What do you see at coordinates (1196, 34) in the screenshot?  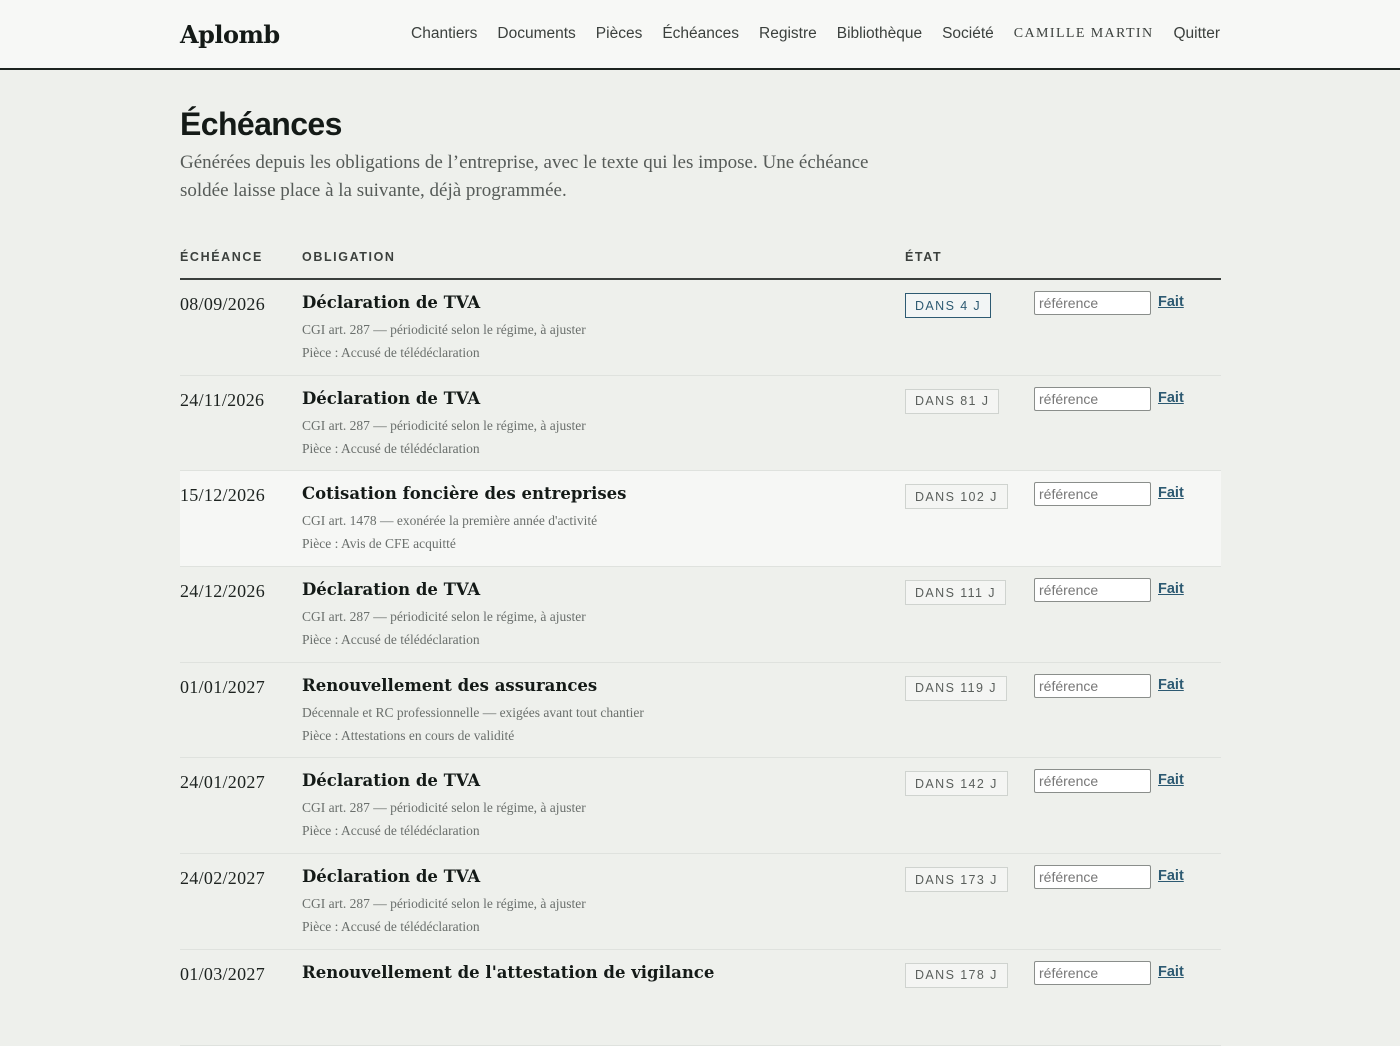 I see `logout-link: Quitter` at bounding box center [1196, 34].